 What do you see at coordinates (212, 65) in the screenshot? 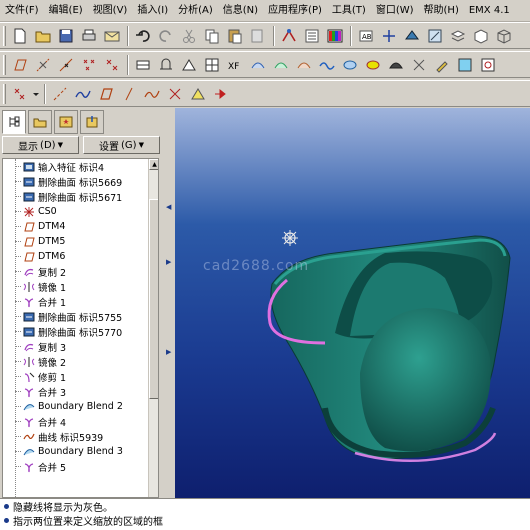
I see `blend-icon` at bounding box center [212, 65].